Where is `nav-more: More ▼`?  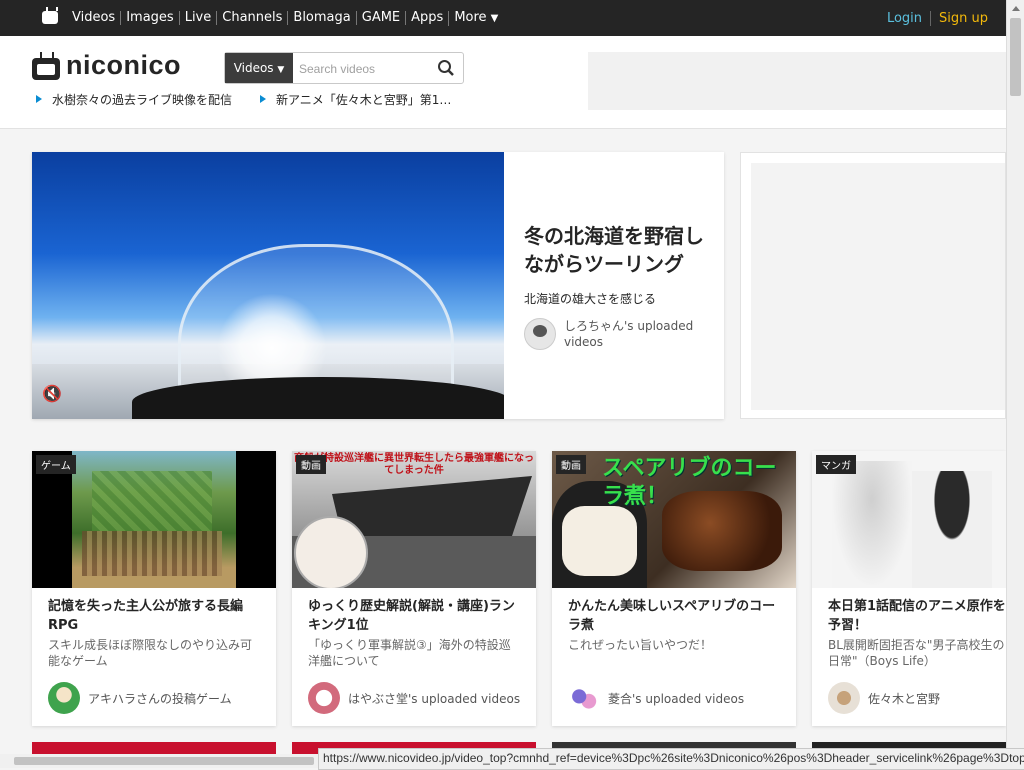
nav-more: More ▼ is located at coordinates (475, 17).